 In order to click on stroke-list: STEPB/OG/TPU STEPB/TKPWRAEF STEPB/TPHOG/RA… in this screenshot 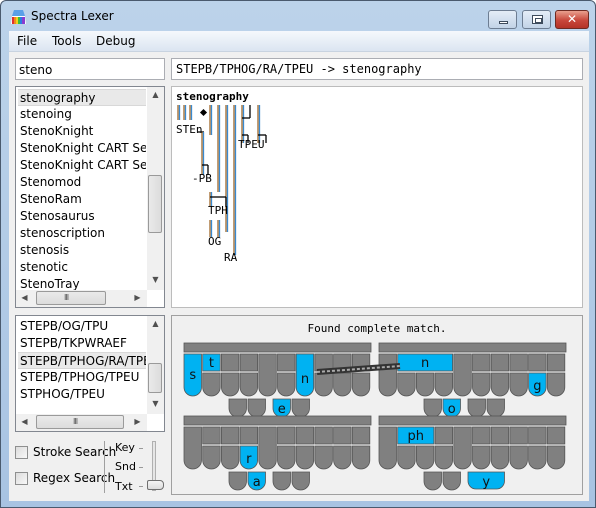, I will do `click(90, 373)`.